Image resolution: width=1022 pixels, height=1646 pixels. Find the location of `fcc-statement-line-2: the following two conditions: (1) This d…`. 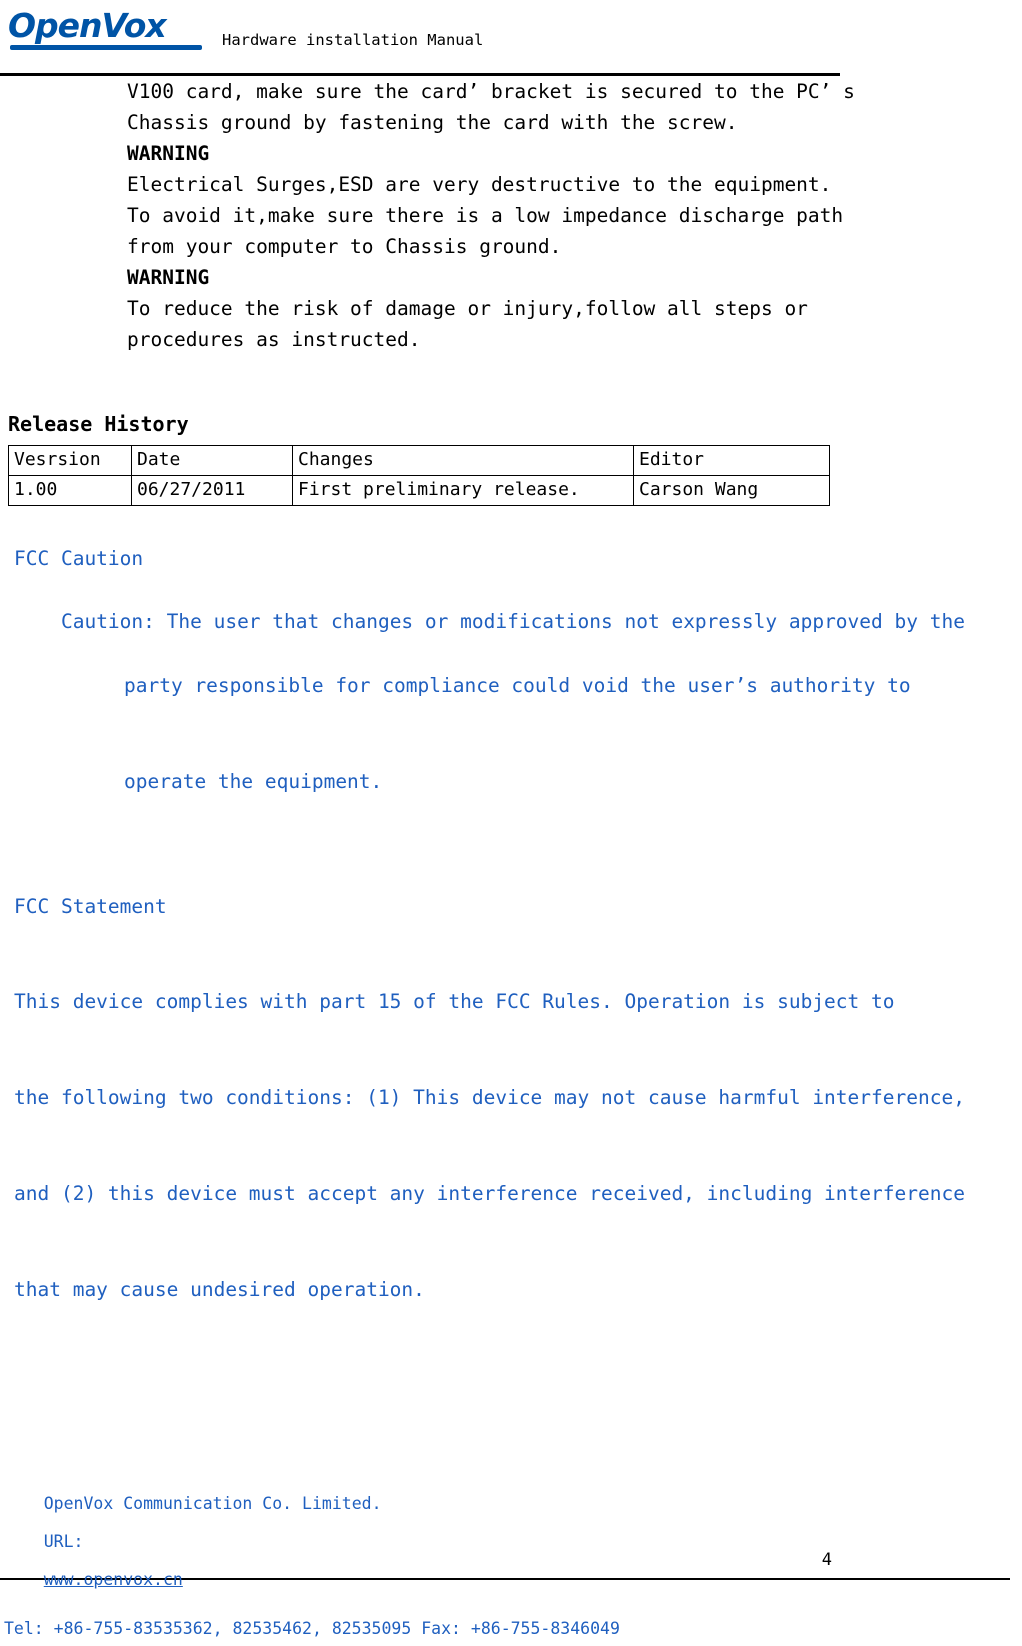

fcc-statement-line-2: the following two conditions: (1) This d… is located at coordinates (489, 1097).